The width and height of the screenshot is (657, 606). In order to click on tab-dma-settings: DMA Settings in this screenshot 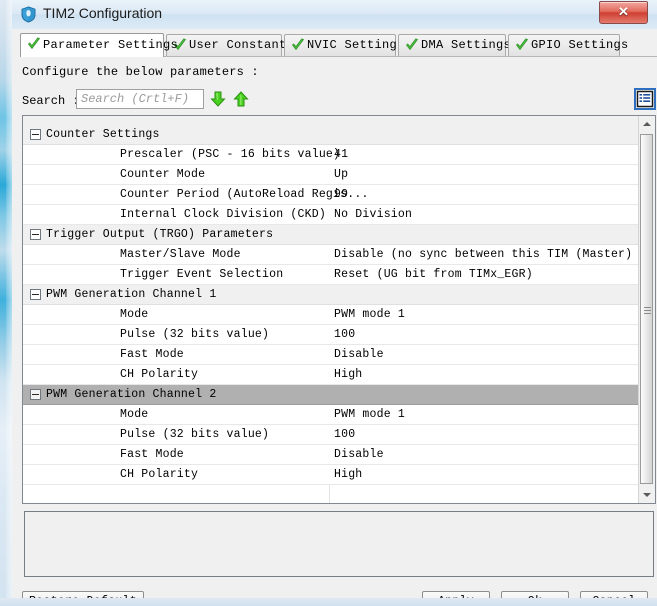, I will do `click(454, 45)`.